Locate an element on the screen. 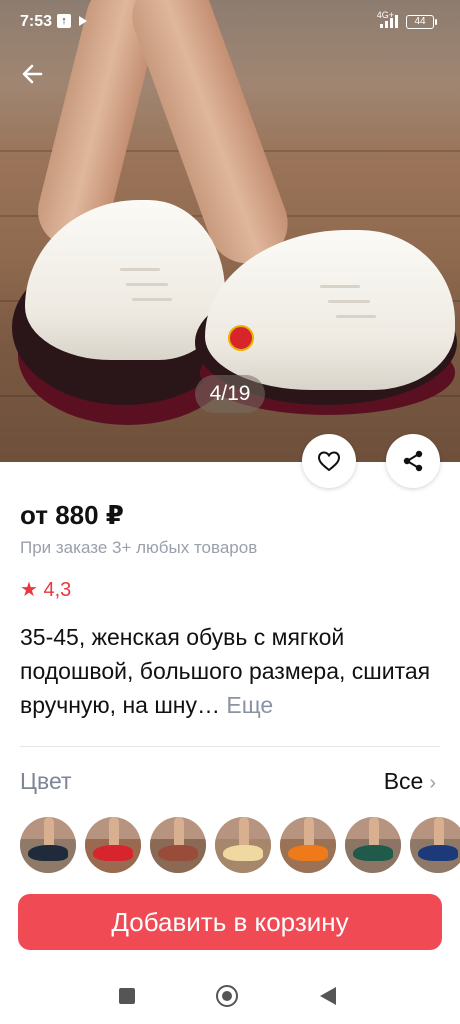 Image resolution: width=460 pixels, height=1024 pixels. show-more-link: Еще is located at coordinates (249, 705).